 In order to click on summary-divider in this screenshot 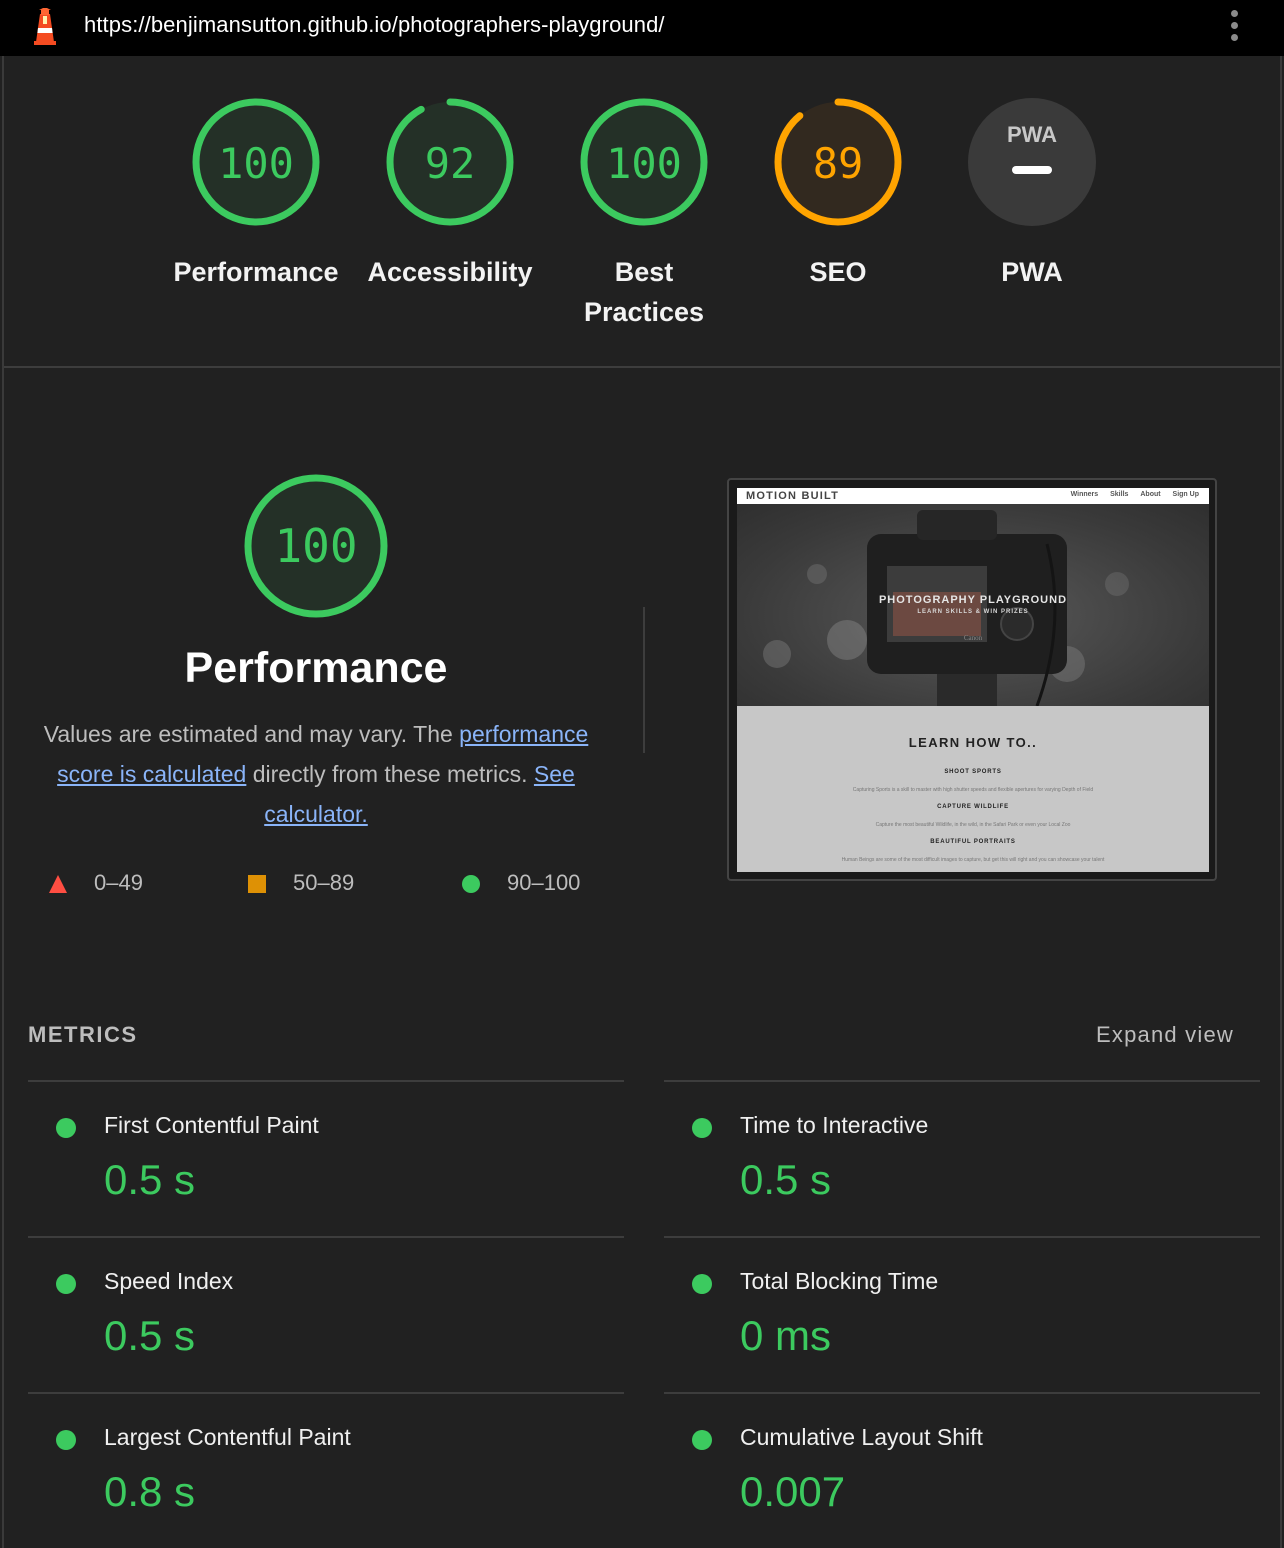, I will do `click(643, 367)`.